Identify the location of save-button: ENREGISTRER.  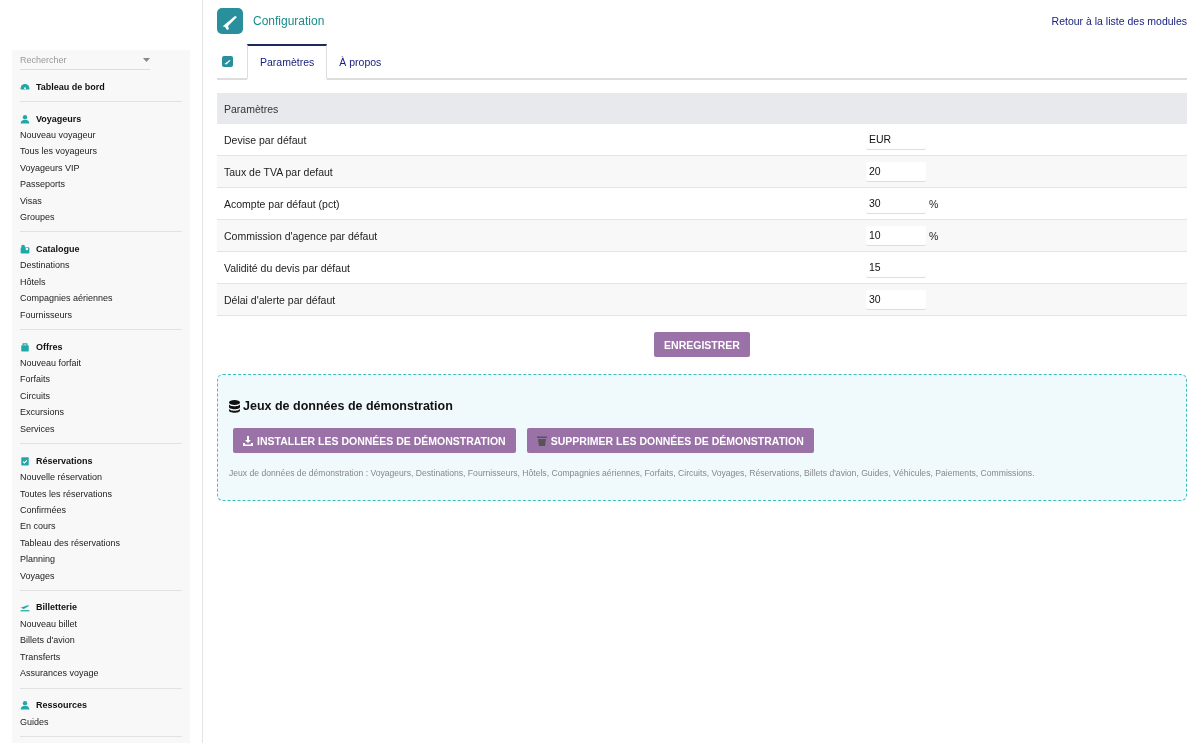
(702, 344).